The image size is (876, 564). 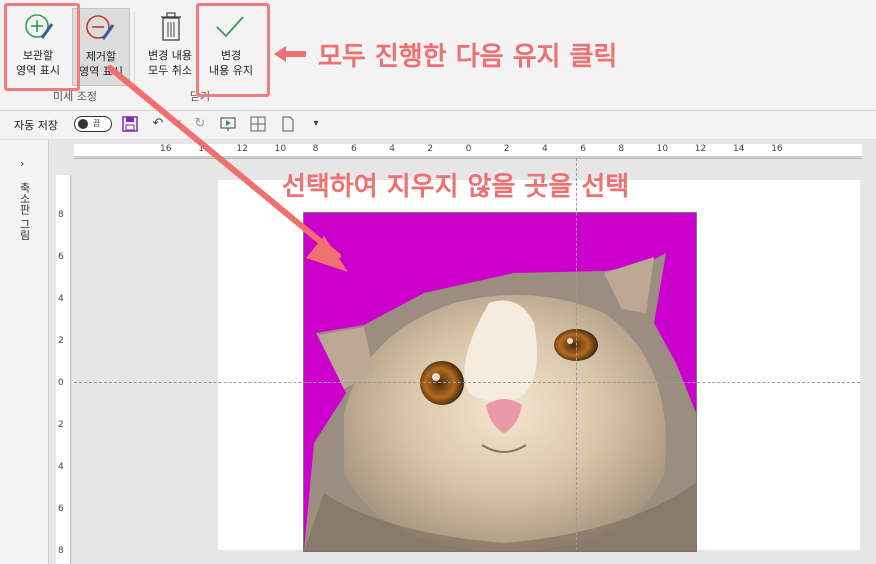 I want to click on ruler-tick-label: 12, so click(x=700, y=149).